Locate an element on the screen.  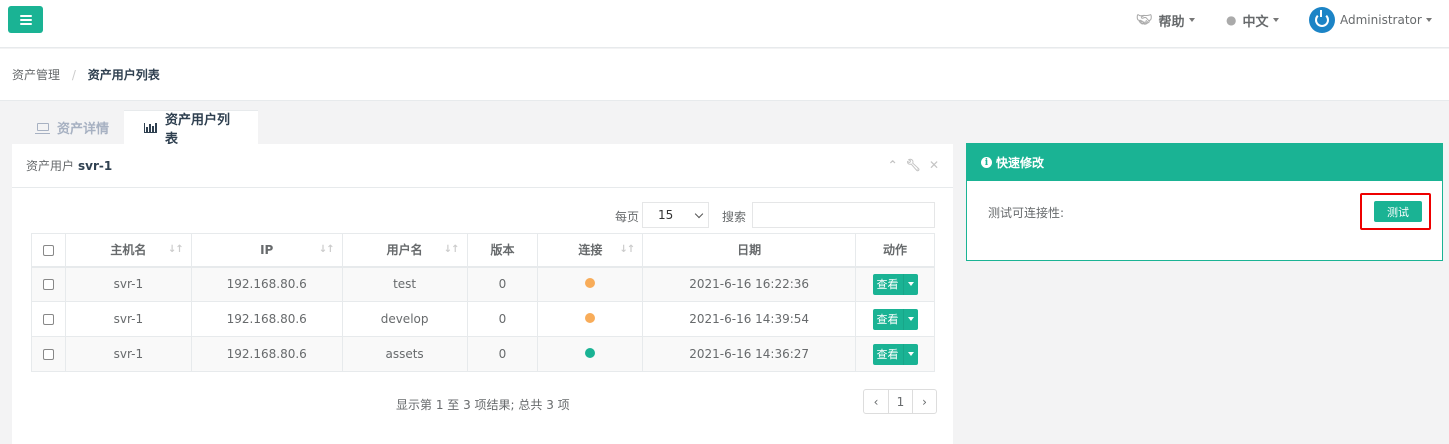
column-label: 动作 is located at coordinates (895, 250).